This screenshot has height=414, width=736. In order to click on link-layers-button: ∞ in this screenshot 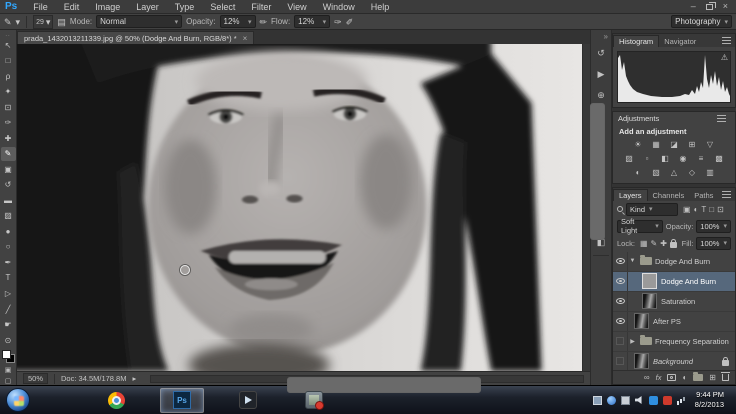, I will do `click(647, 377)`.